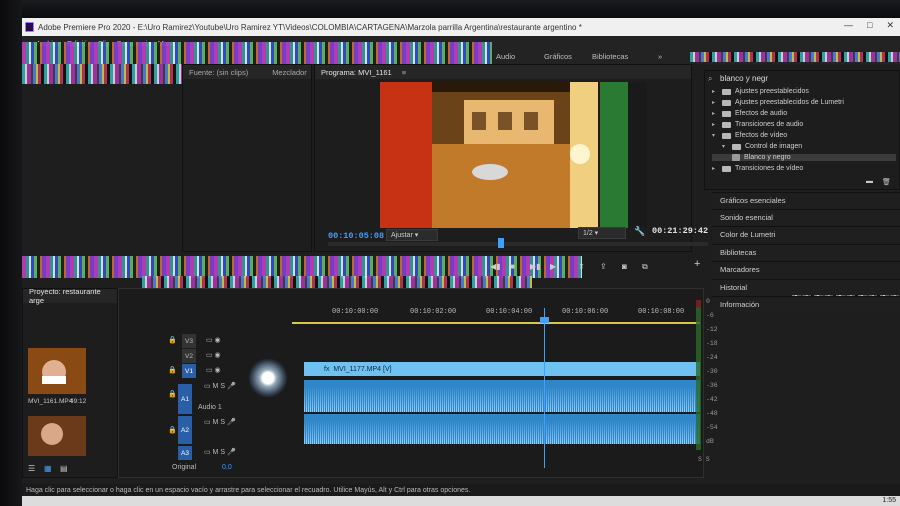 This screenshot has height=506, width=900. Describe the element at coordinates (31, 468) in the screenshot. I see `list-view-icon: ☰` at that location.